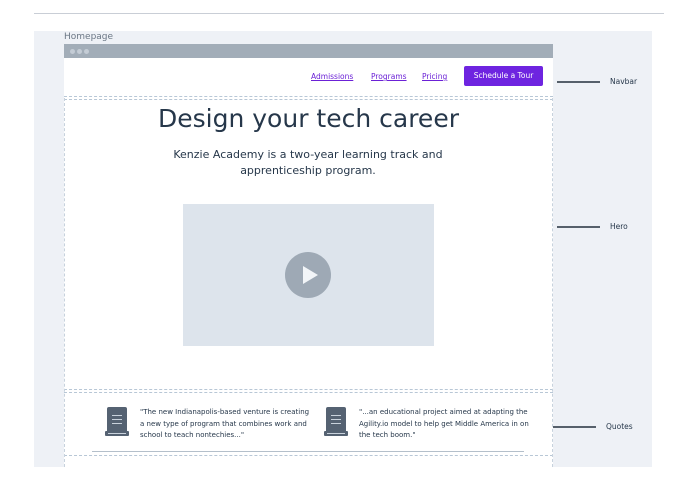 This screenshot has width=681, height=502. What do you see at coordinates (578, 82) in the screenshot?
I see `navbar-callout-line` at bounding box center [578, 82].